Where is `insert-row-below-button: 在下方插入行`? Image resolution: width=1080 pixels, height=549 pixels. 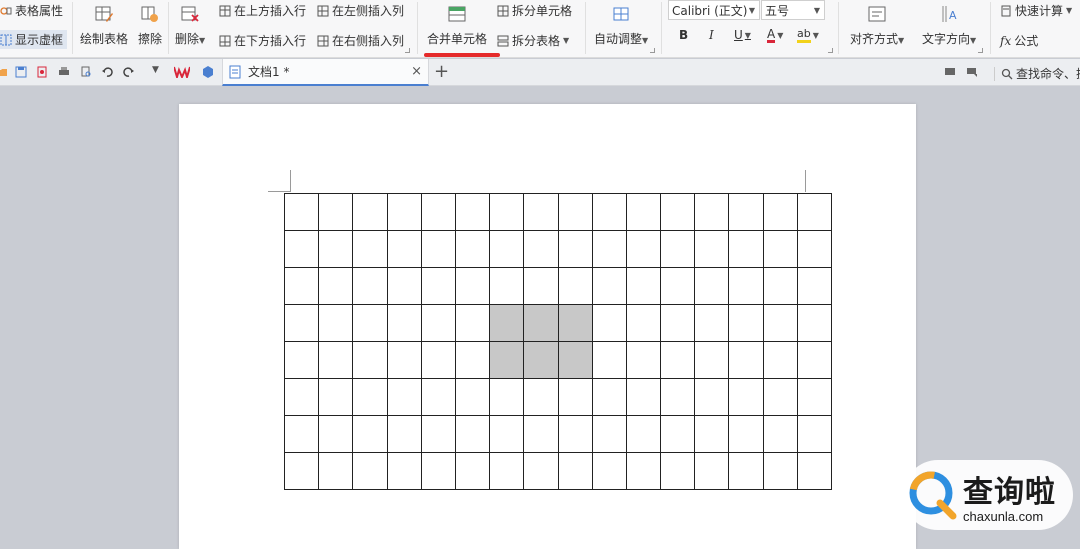 insert-row-below-button: 在下方插入行 is located at coordinates (262, 40).